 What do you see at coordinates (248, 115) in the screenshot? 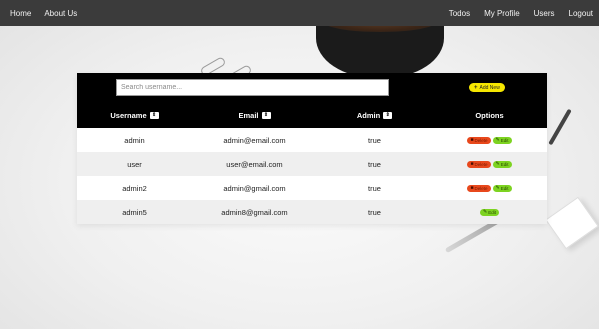
I see `column-header-label: Email` at bounding box center [248, 115].